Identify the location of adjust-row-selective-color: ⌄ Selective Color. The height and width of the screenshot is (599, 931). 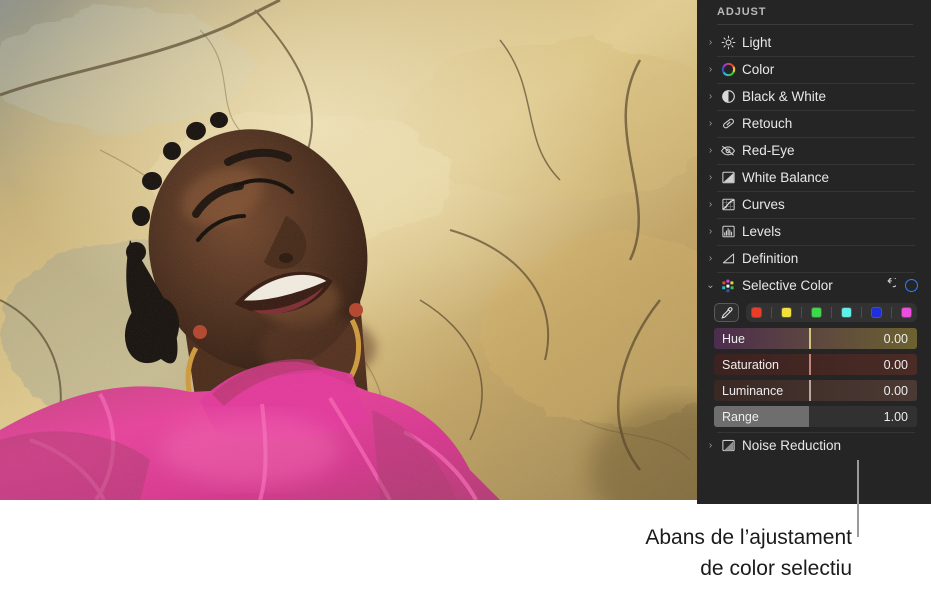
(814, 285).